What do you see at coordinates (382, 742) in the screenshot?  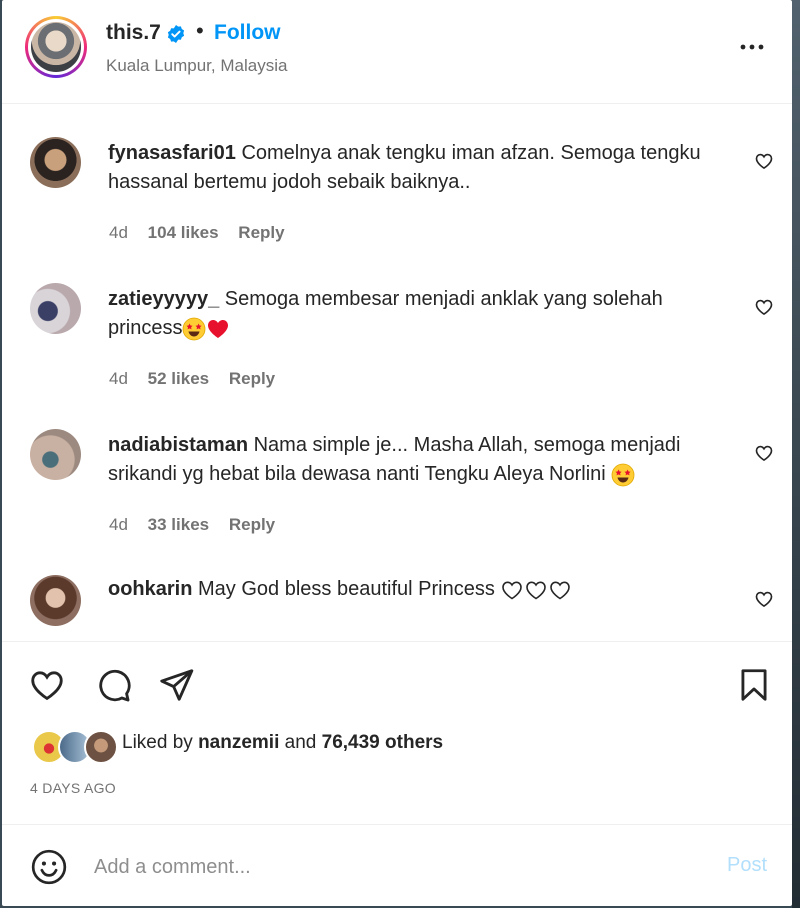 I see `liked-by-others-count: 76,439 others` at bounding box center [382, 742].